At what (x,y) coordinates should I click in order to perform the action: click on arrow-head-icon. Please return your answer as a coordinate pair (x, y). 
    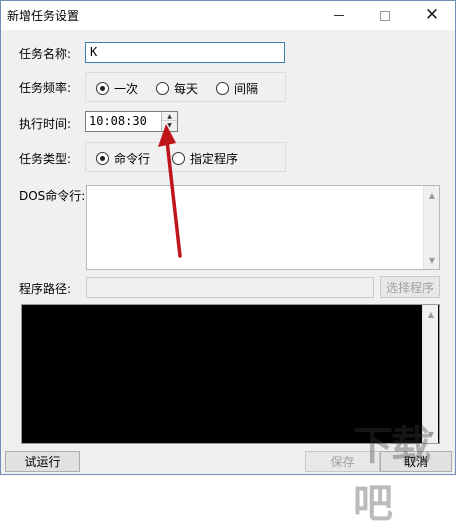
    Looking at the image, I should click on (167, 135).